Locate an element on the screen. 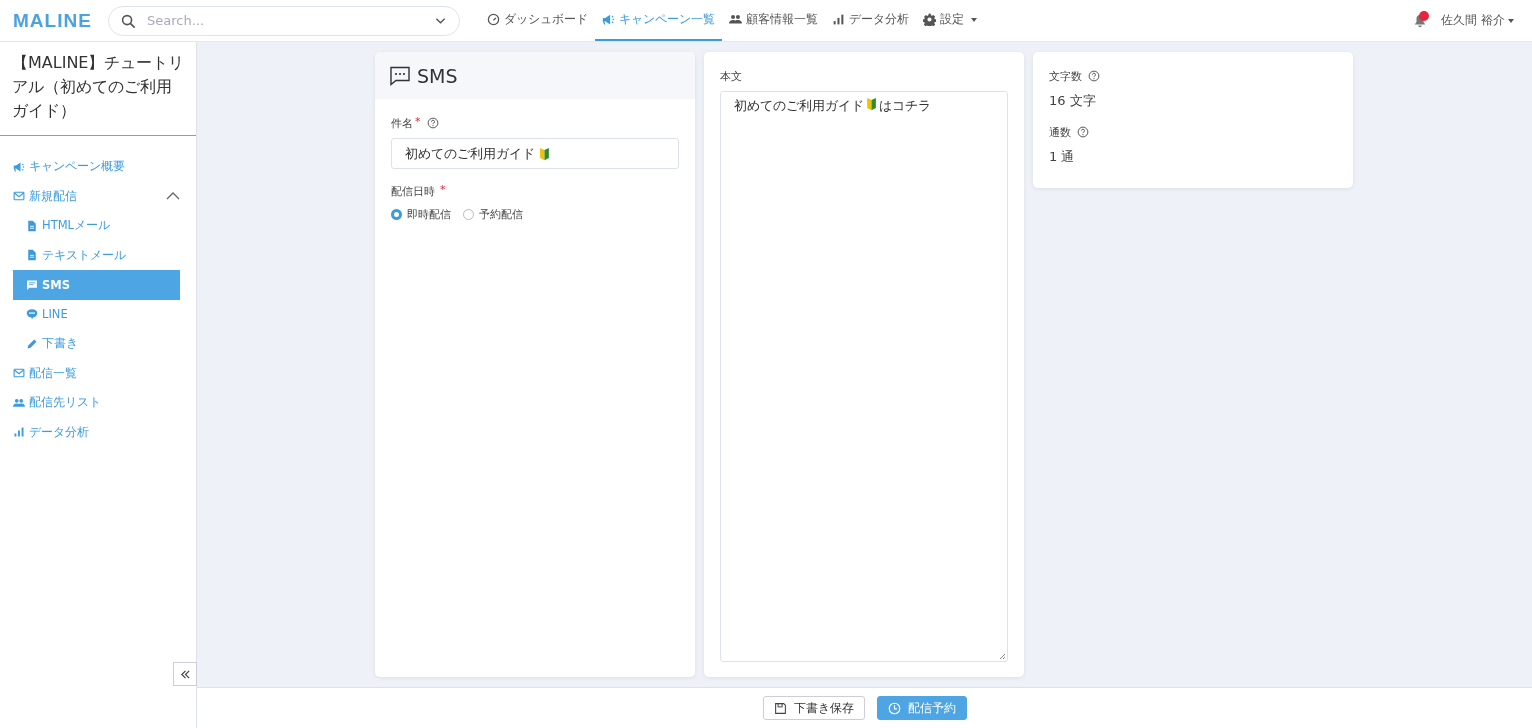 The height and width of the screenshot is (728, 1532). stat-value: 16 文字 is located at coordinates (1073, 101).